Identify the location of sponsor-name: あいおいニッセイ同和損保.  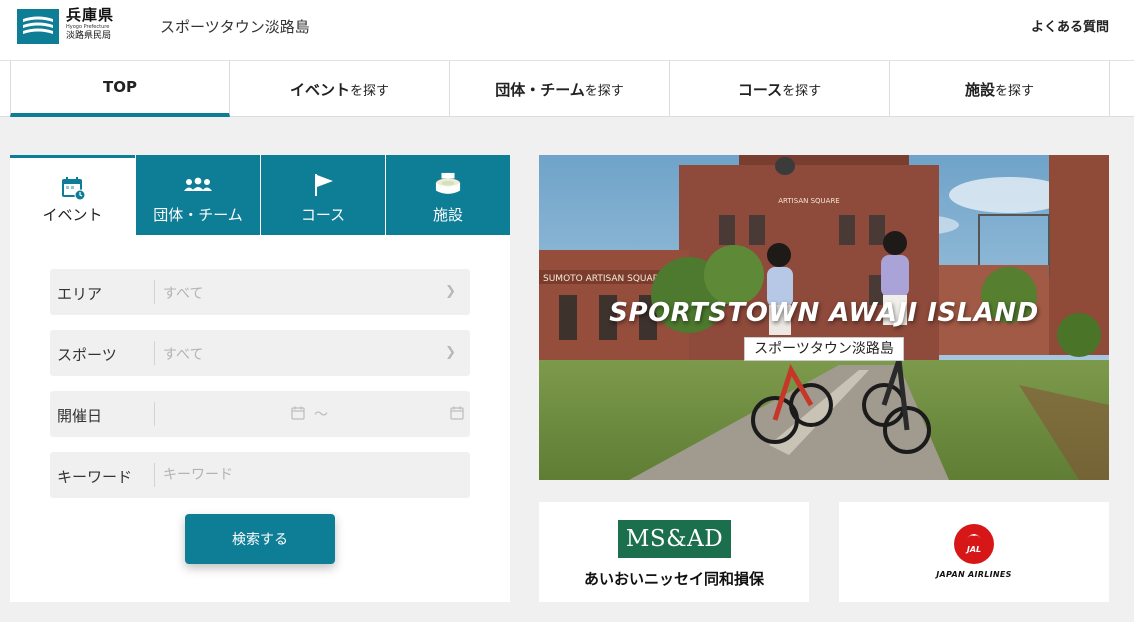
(673, 579).